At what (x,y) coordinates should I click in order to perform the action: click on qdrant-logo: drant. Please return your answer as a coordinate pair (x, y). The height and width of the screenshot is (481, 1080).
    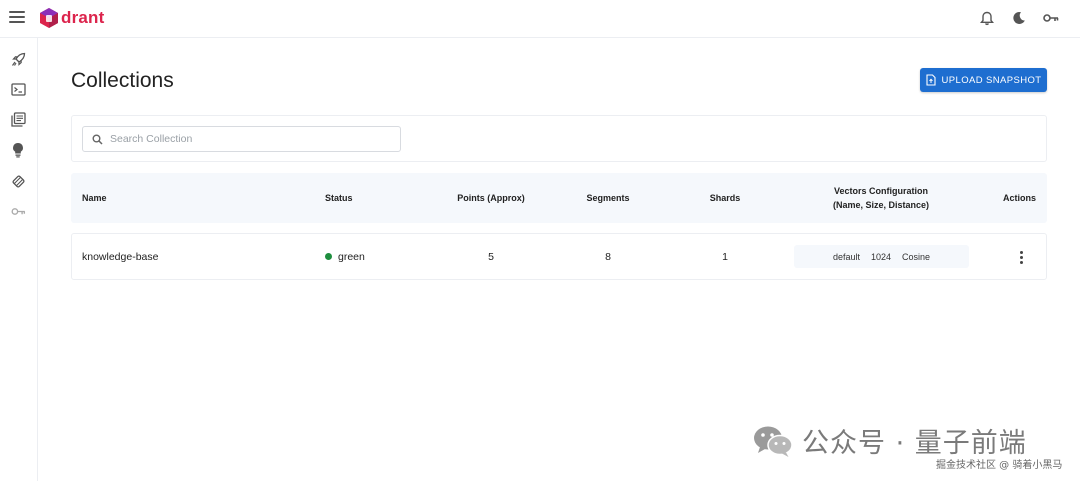
    Looking at the image, I should click on (72, 18).